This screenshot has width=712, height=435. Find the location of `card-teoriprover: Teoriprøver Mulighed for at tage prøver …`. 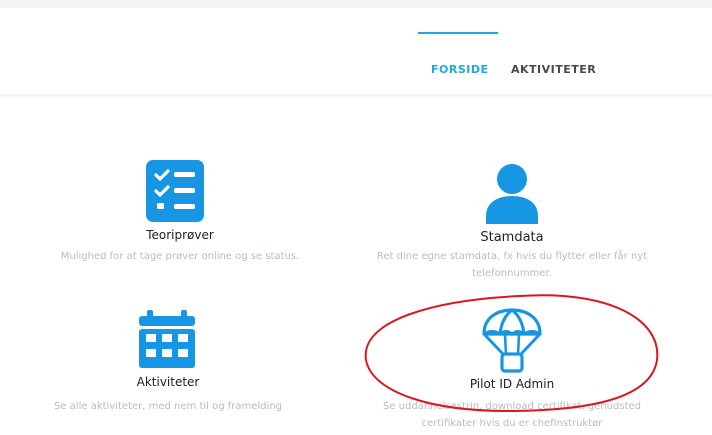

card-teoriprover: Teoriprøver Mulighed for at tage prøver … is located at coordinates (180, 210).